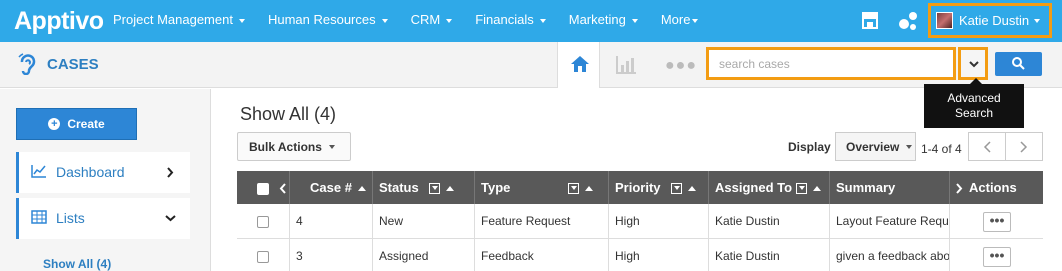 Image resolution: width=1062 pixels, height=271 pixels. What do you see at coordinates (890, 221) in the screenshot?
I see `cell-summary: Layout Feature Requ` at bounding box center [890, 221].